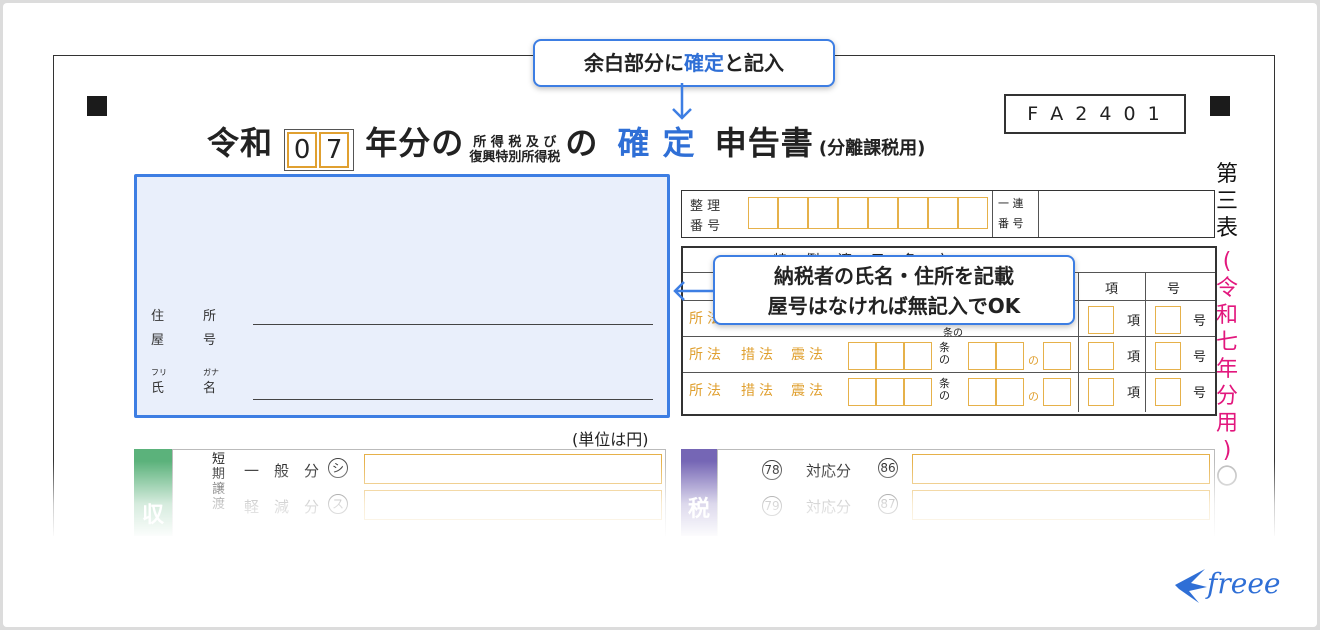 This screenshot has width=1320, height=630. I want to click on row-mark: 86, so click(888, 468).